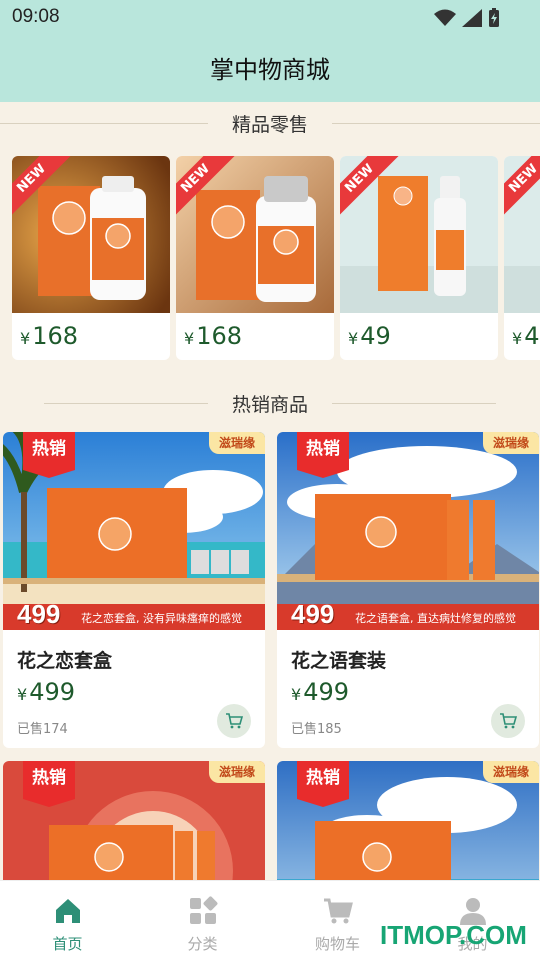  Describe the element at coordinates (68, 911) in the screenshot. I see `home-icon` at that location.